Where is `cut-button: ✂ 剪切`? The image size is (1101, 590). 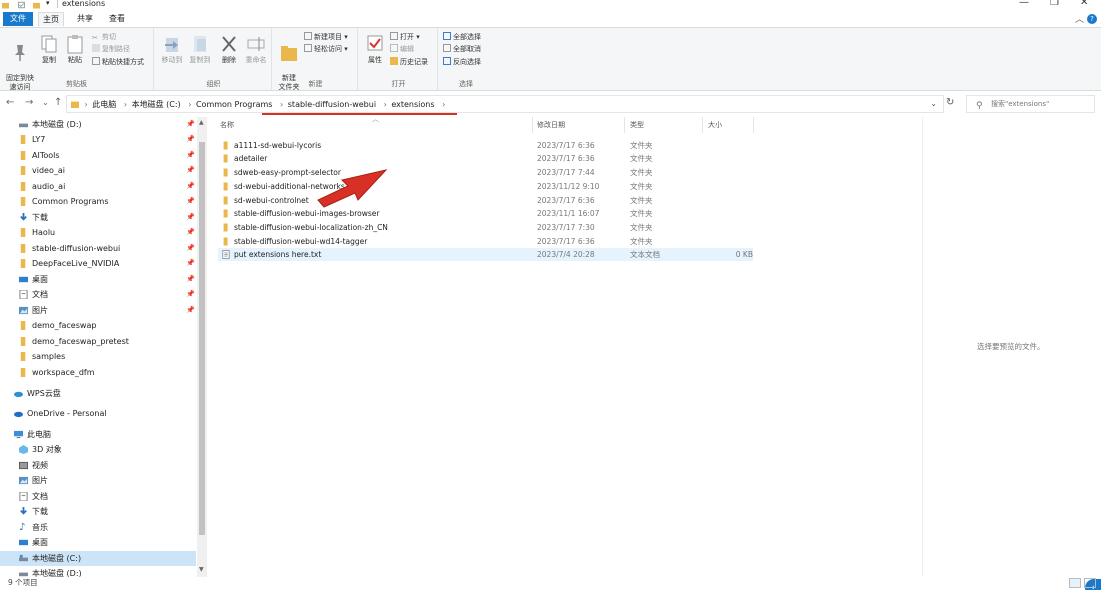 cut-button: ✂ 剪切 is located at coordinates (104, 37).